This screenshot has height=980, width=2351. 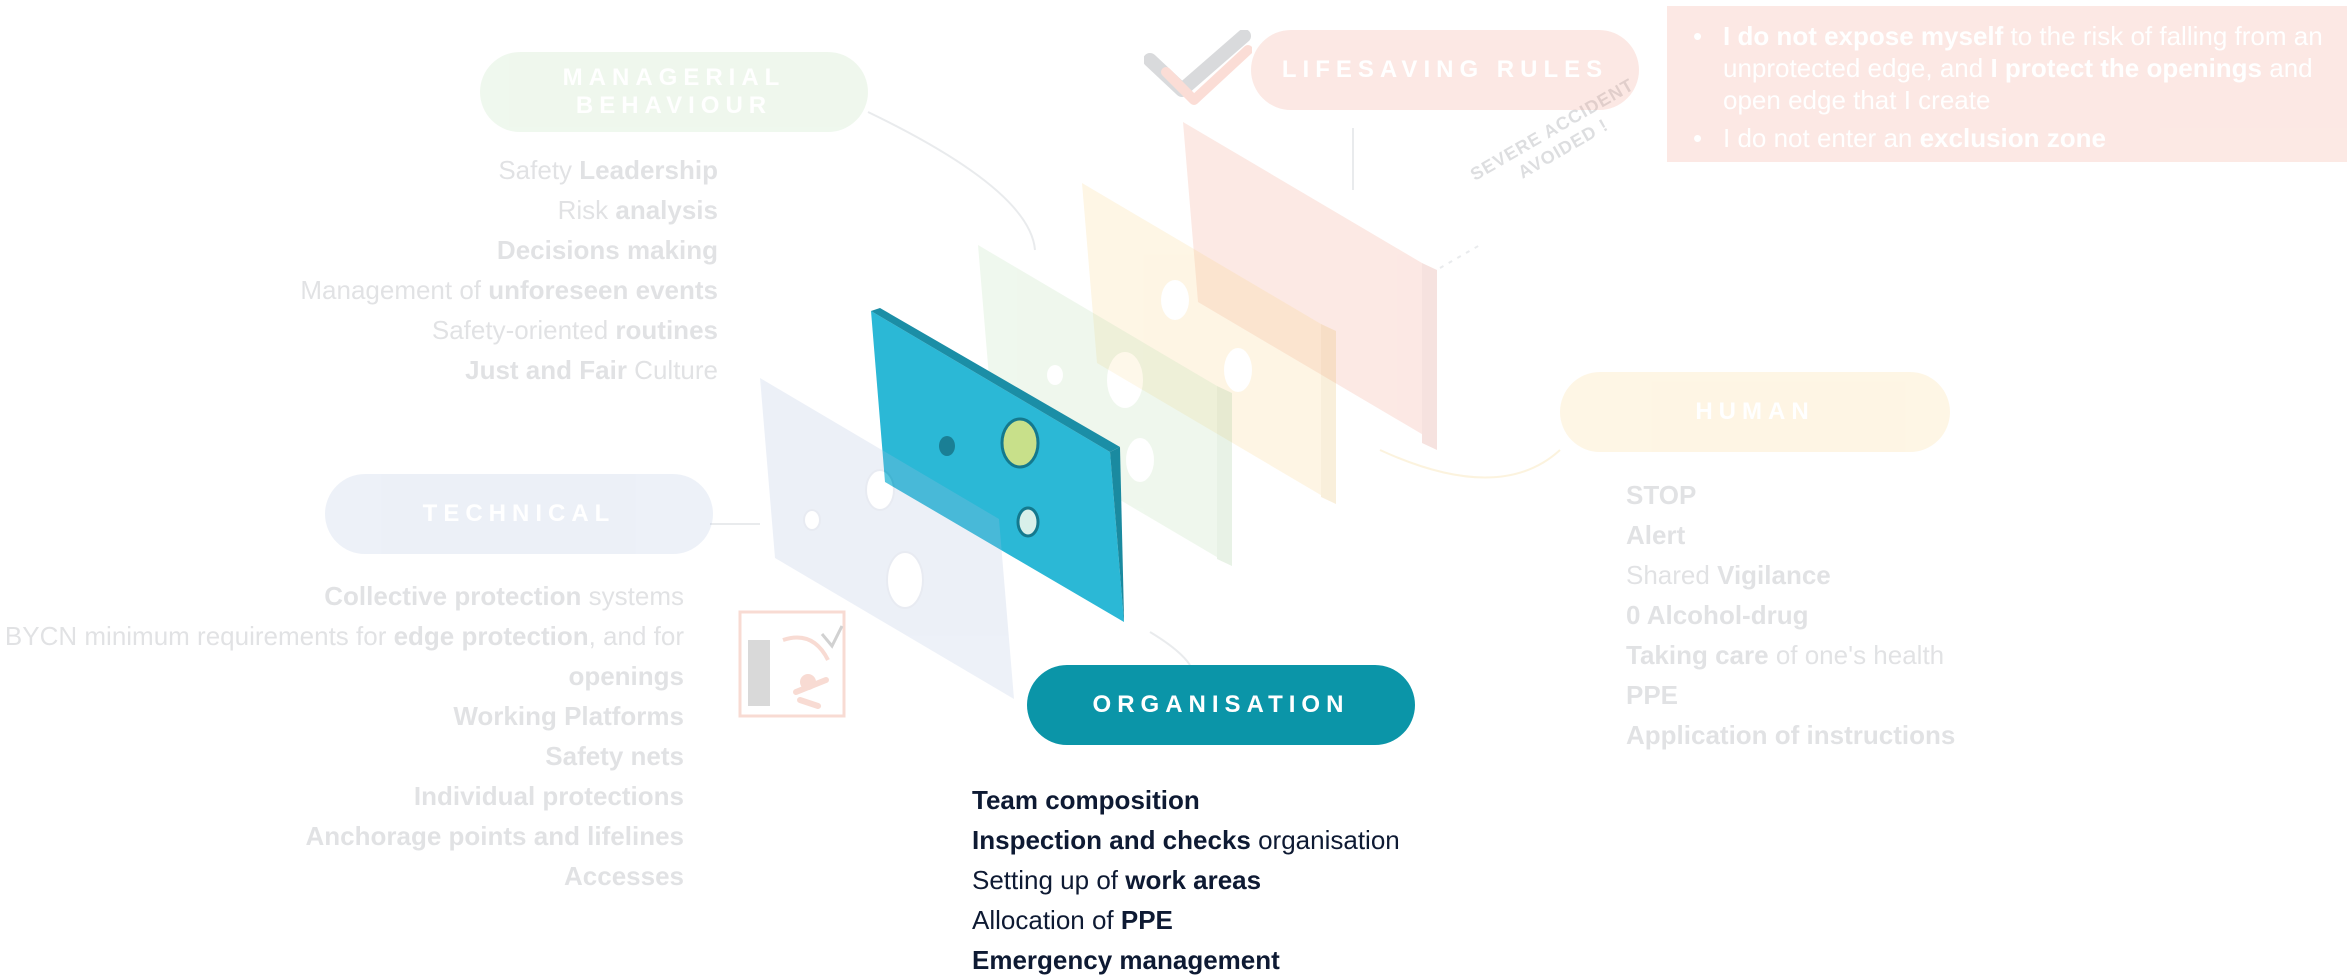 I want to click on managerial-item-text: Risk, so click(x=586, y=210).